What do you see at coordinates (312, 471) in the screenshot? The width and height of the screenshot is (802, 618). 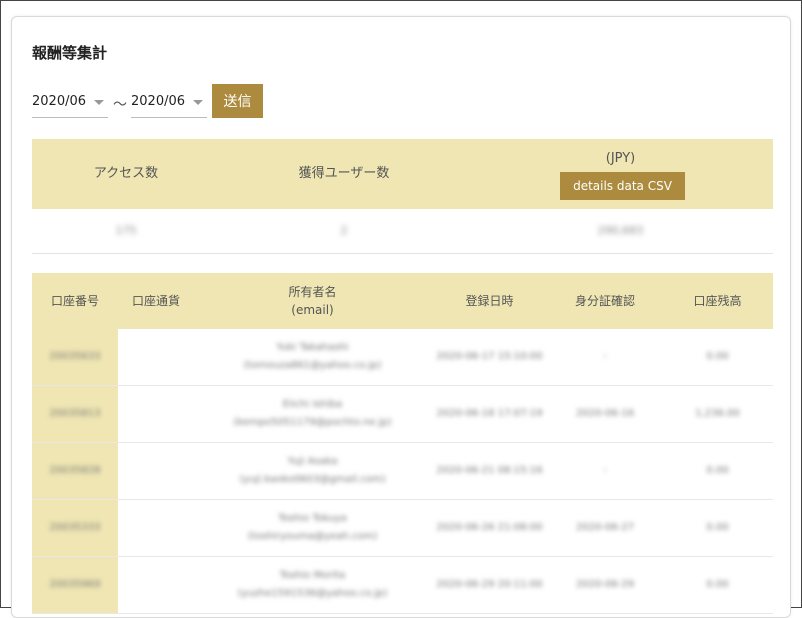 I see `owner-cell: Yuji Asaka (yuji.kaoko0603@gmail.com)` at bounding box center [312, 471].